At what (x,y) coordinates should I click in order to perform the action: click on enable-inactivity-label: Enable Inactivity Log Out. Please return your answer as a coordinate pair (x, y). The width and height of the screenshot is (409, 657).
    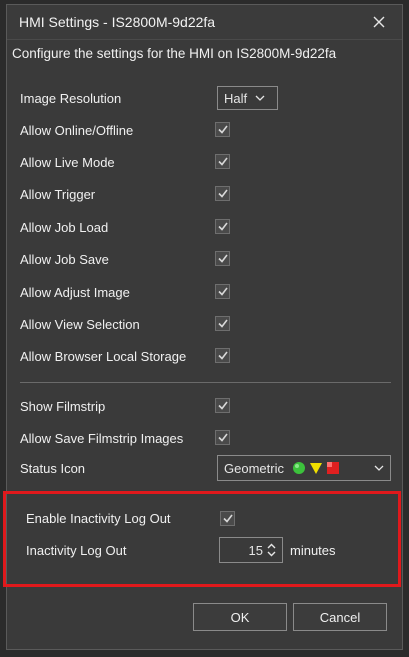
    Looking at the image, I should click on (98, 518).